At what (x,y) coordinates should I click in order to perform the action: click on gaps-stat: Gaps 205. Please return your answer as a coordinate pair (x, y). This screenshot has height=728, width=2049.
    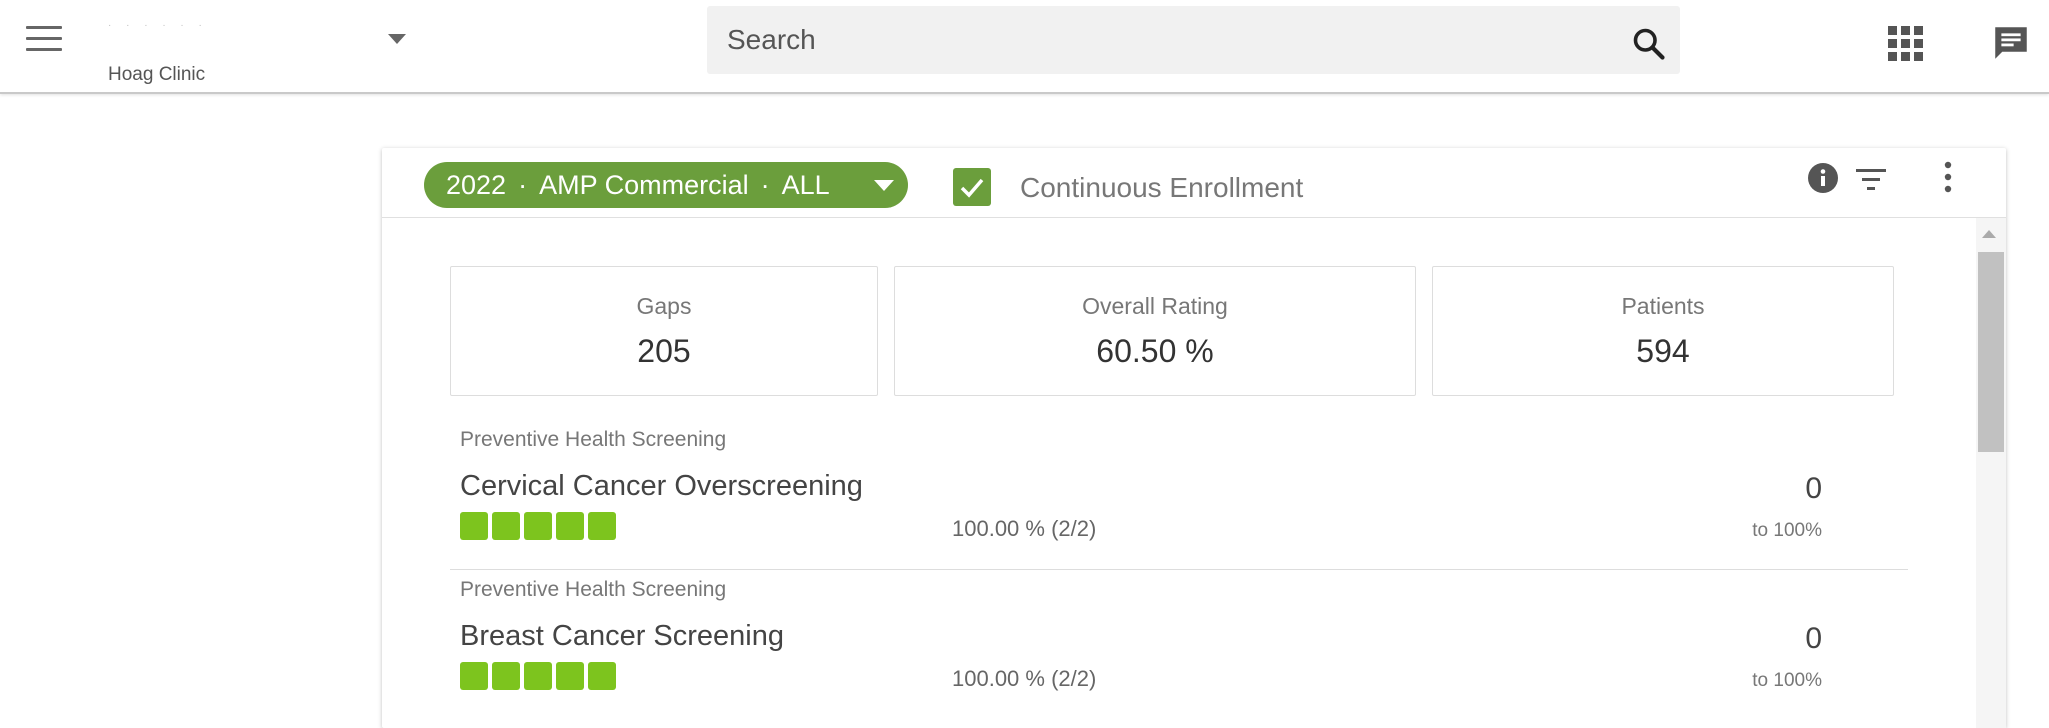
    Looking at the image, I should click on (664, 331).